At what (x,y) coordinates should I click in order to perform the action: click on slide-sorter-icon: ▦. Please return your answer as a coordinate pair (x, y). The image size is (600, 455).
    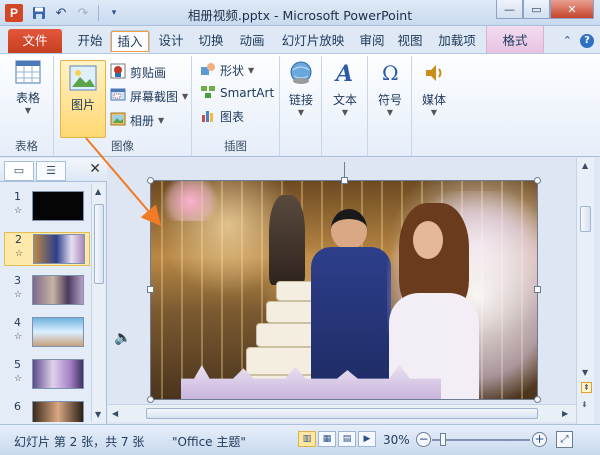
    Looking at the image, I should click on (327, 439).